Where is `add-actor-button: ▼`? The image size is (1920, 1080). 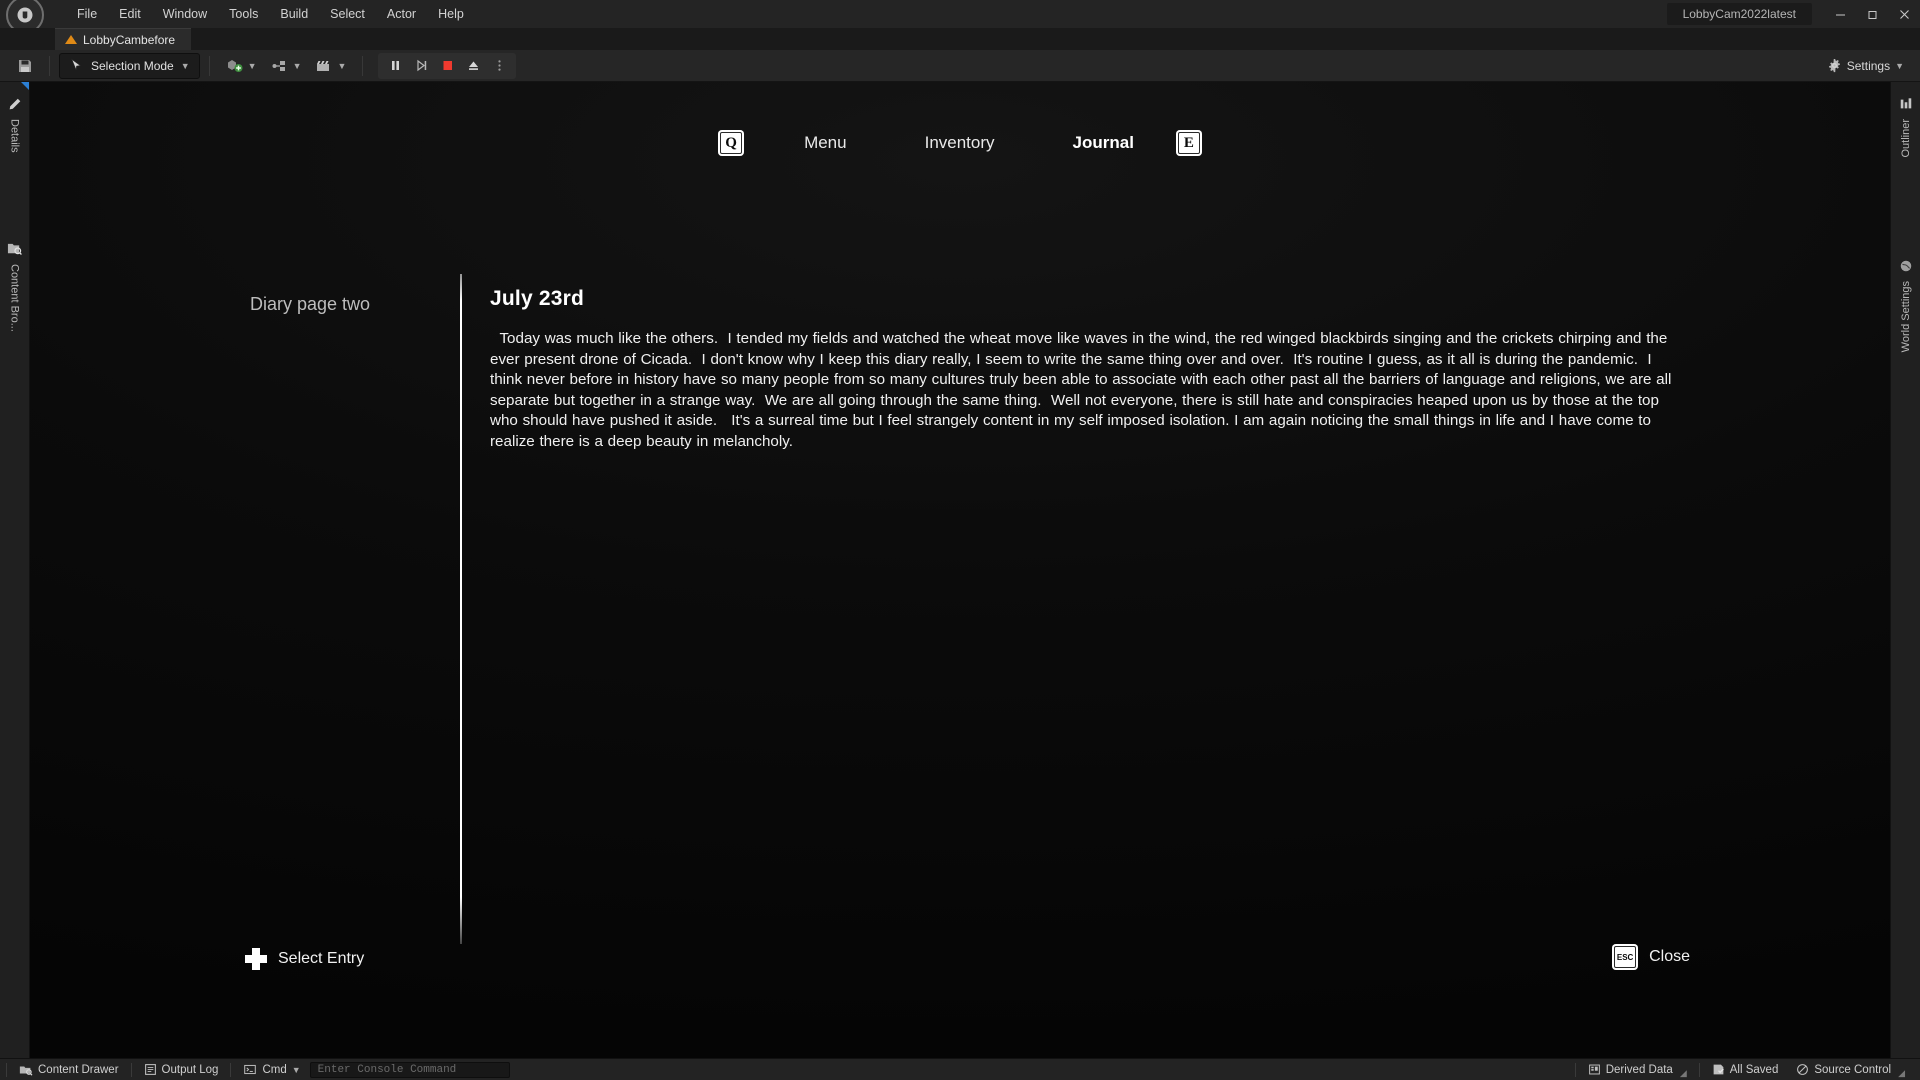 add-actor-button: ▼ is located at coordinates (241, 66).